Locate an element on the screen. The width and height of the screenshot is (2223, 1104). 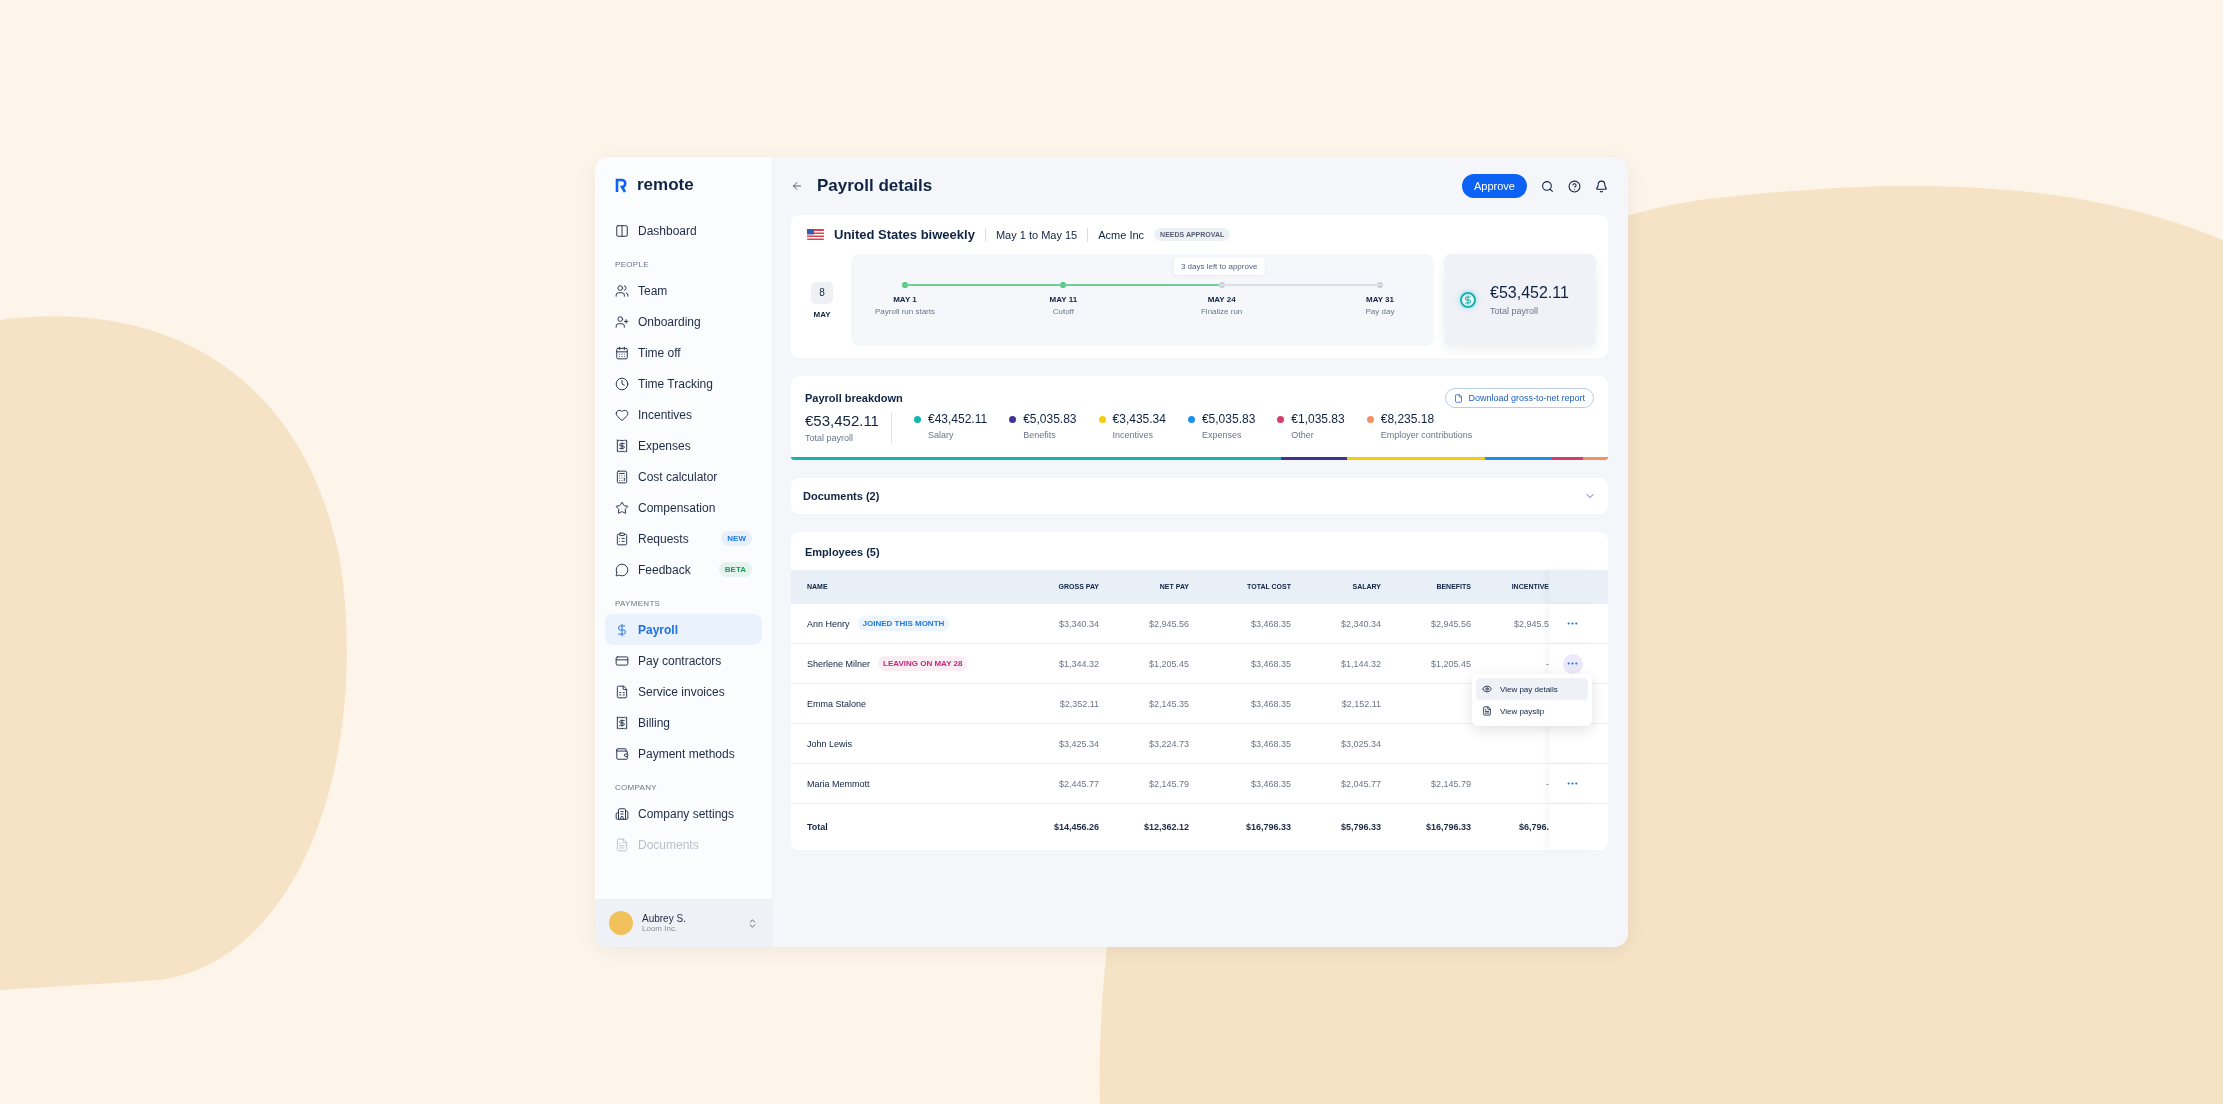
sidebar-item: Payroll is located at coordinates (683, 629).